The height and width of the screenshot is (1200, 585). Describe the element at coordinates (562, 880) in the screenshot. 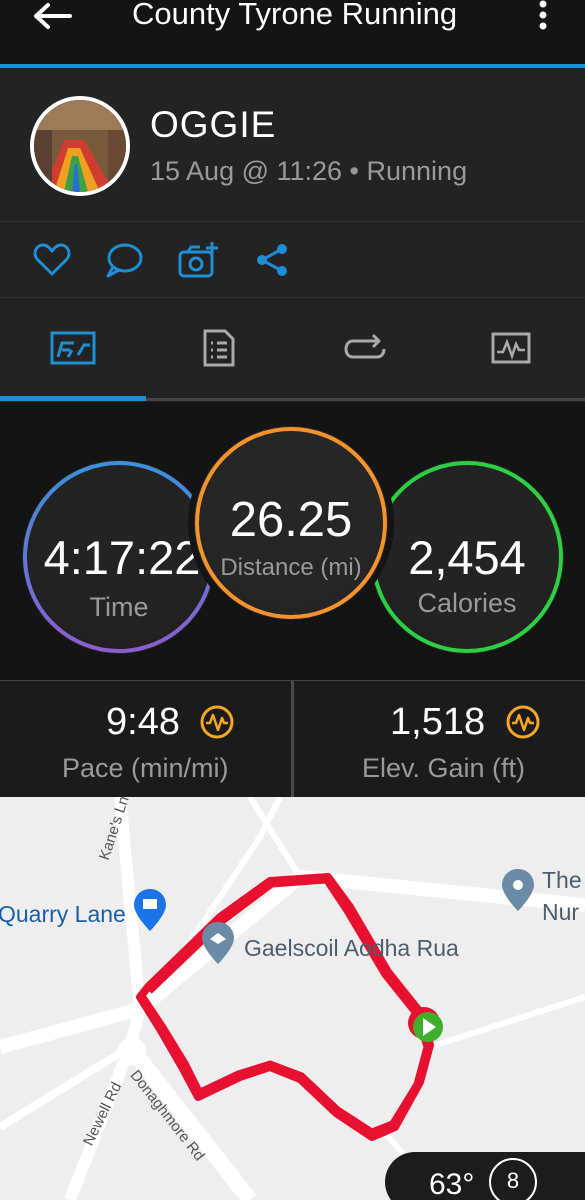

I see `map-label-the: The` at that location.